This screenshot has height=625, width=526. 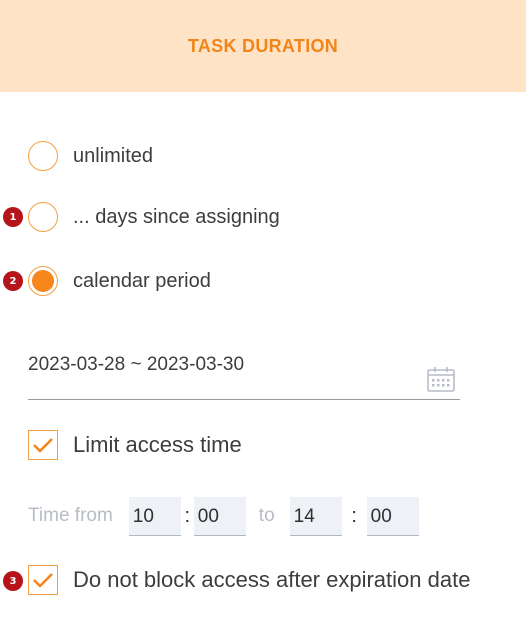 What do you see at coordinates (392, 516) in the screenshot?
I see `to-minute-input: 00` at bounding box center [392, 516].